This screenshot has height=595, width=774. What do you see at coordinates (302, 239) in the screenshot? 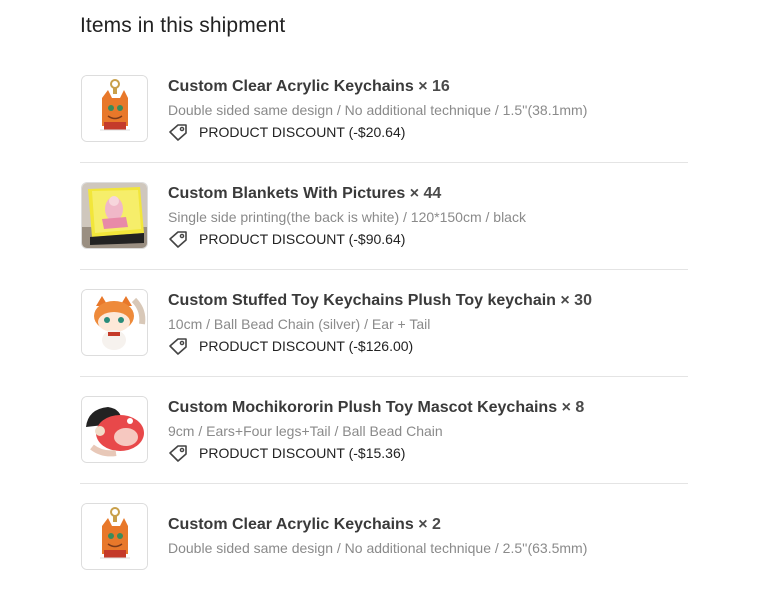
I see `discount-text: PRODUCT DISCOUNT (-$90.64)` at bounding box center [302, 239].